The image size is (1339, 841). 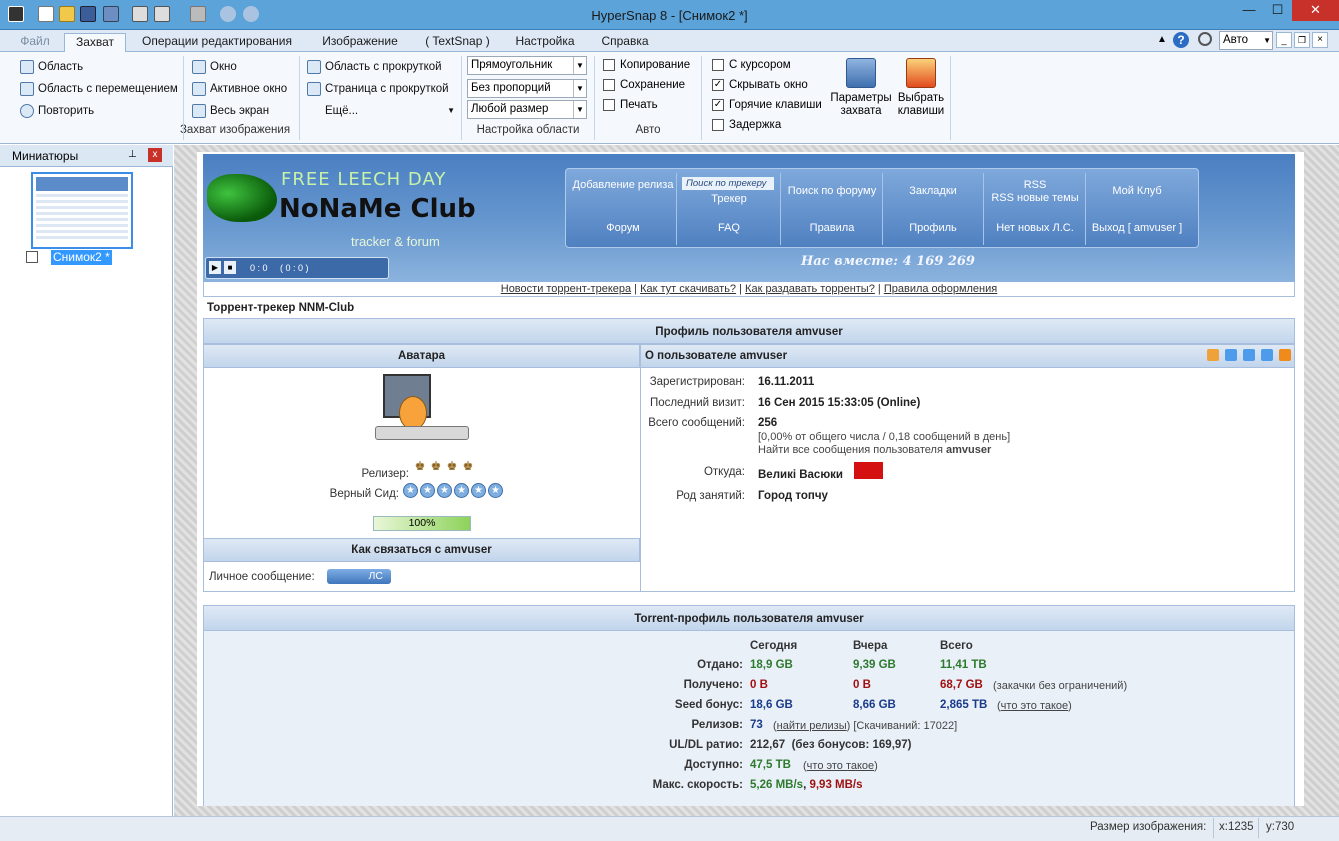 I want to click on maximize-button: ☐, so click(x=1277, y=10).